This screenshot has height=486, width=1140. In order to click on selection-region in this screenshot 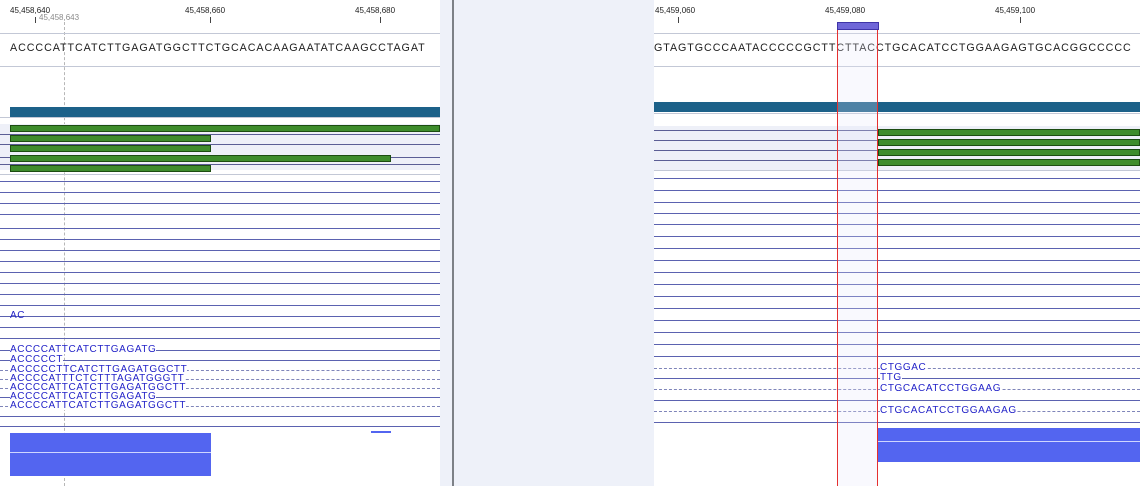, I will do `click(857, 254)`.